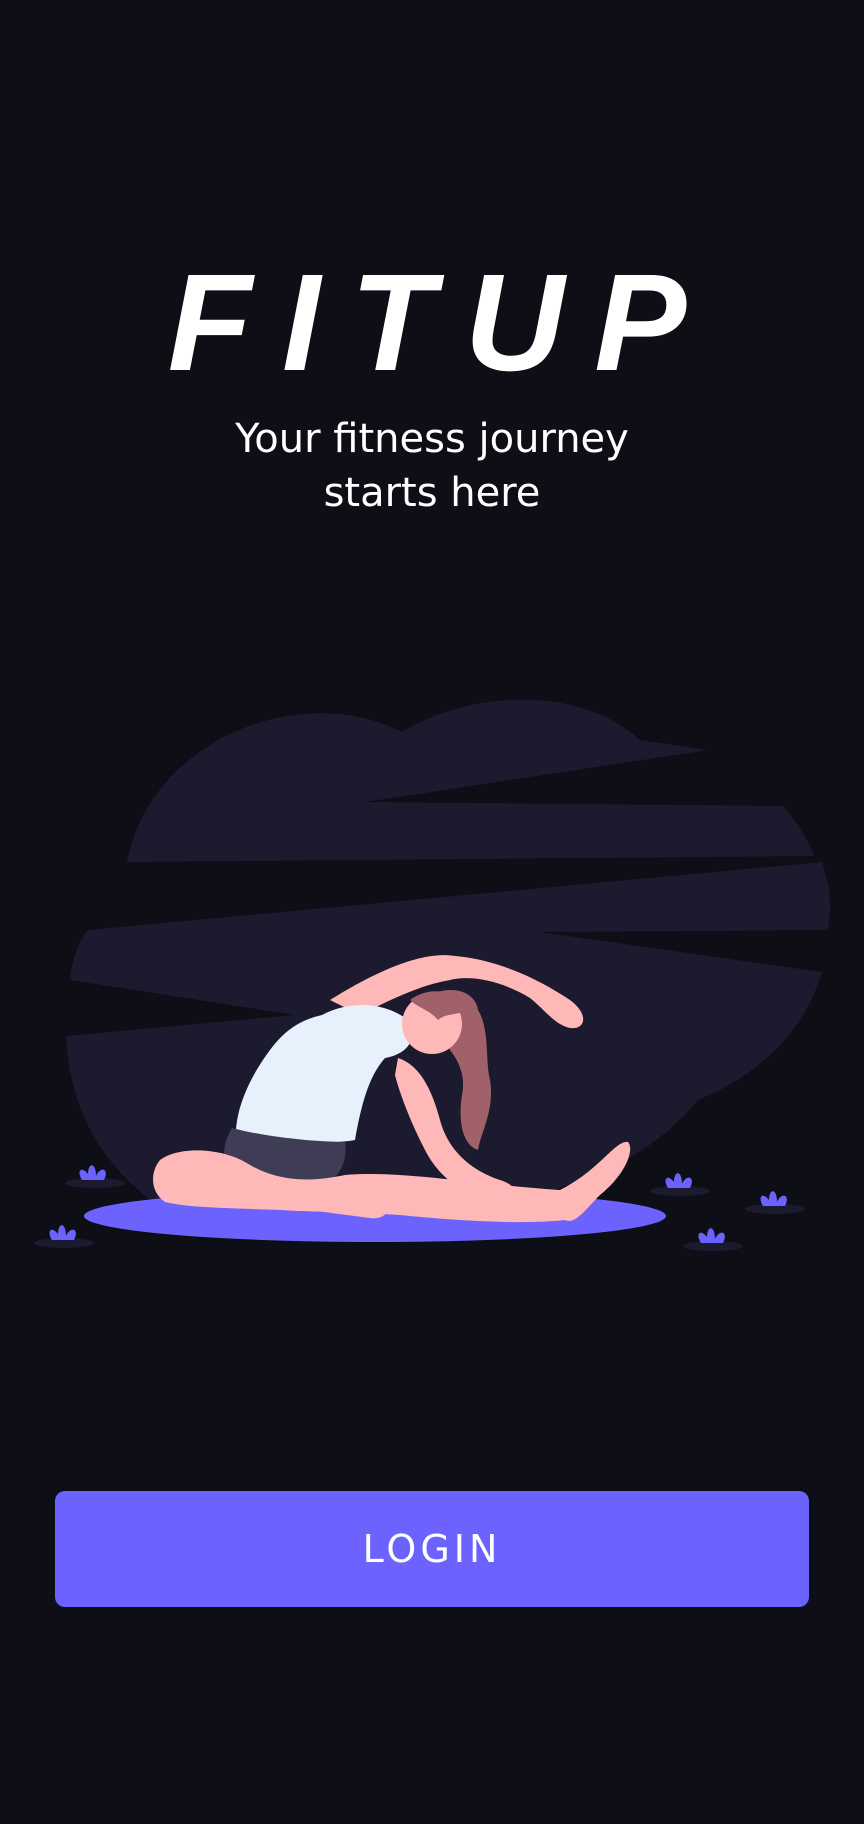 This screenshot has height=1824, width=864. I want to click on app-title: FITUP, so click(442, 323).